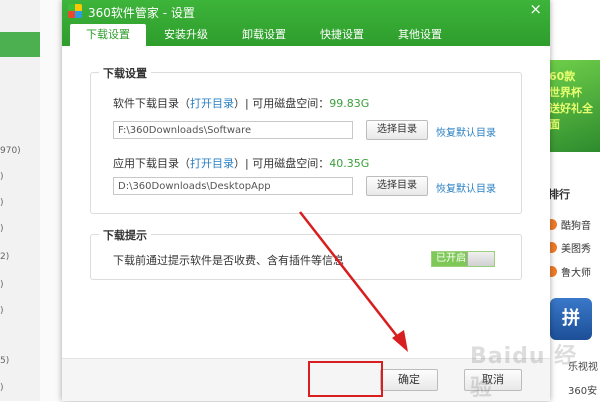  What do you see at coordinates (524, 372) in the screenshot?
I see `watermark: Baidu 经验` at bounding box center [524, 372].